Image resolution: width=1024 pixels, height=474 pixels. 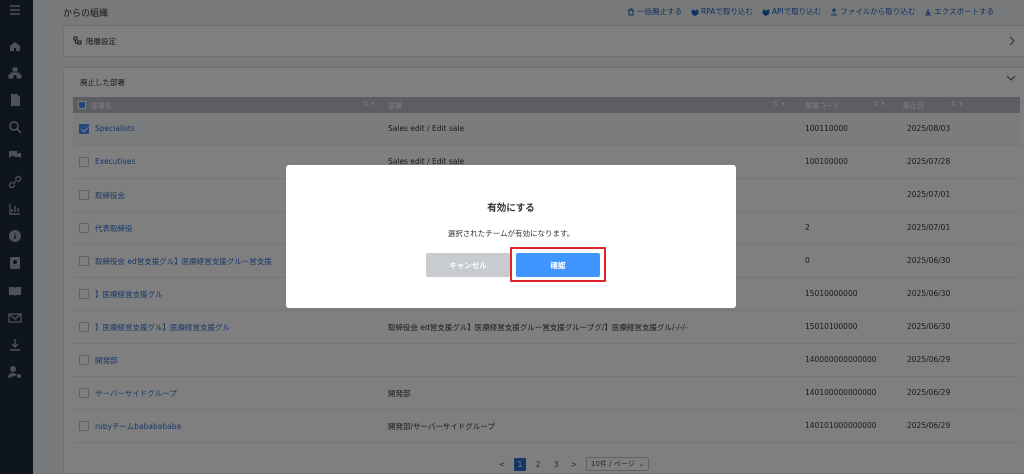 I want to click on dialog-message: 選択されたチームが有効になります。, so click(x=511, y=233).